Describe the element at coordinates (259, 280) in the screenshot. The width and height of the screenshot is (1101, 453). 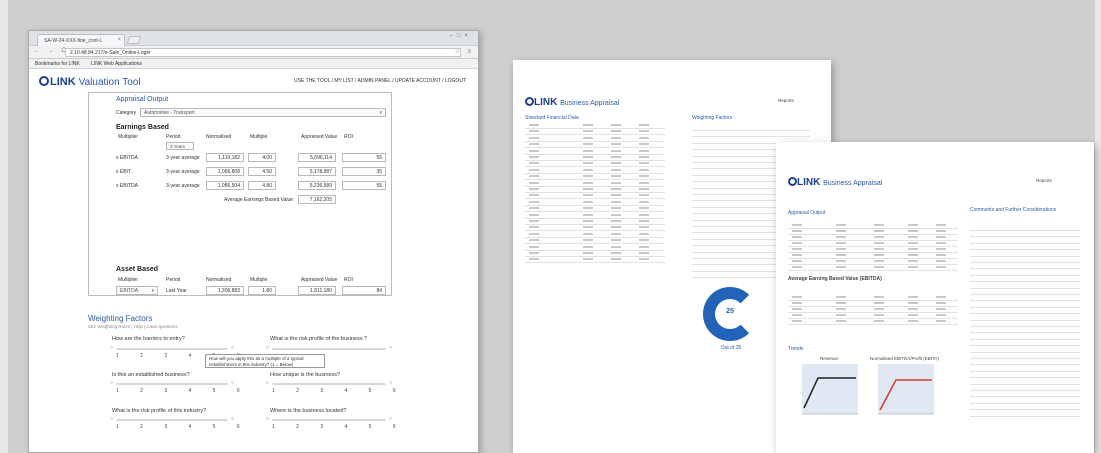
I see `col-header: Multiple` at that location.